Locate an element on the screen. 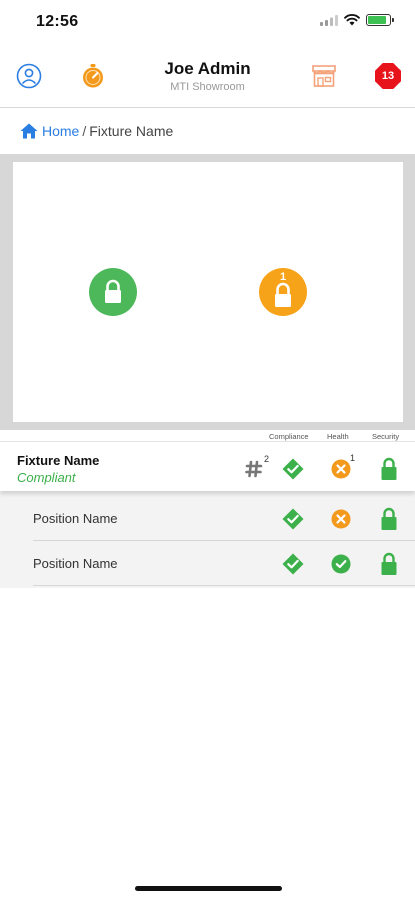 The height and width of the screenshot is (900, 415). alert-badge: 13 is located at coordinates (388, 76).